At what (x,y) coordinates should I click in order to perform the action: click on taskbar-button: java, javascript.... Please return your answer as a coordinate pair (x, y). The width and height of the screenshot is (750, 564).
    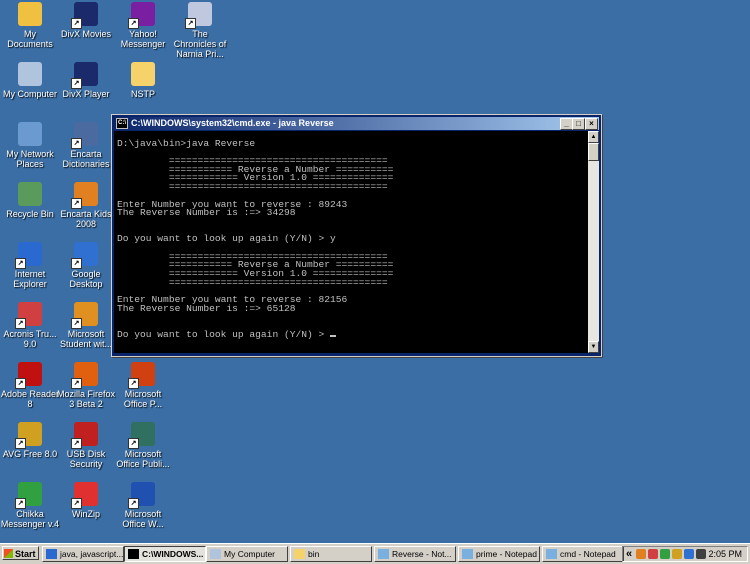
    Looking at the image, I should click on (83, 554).